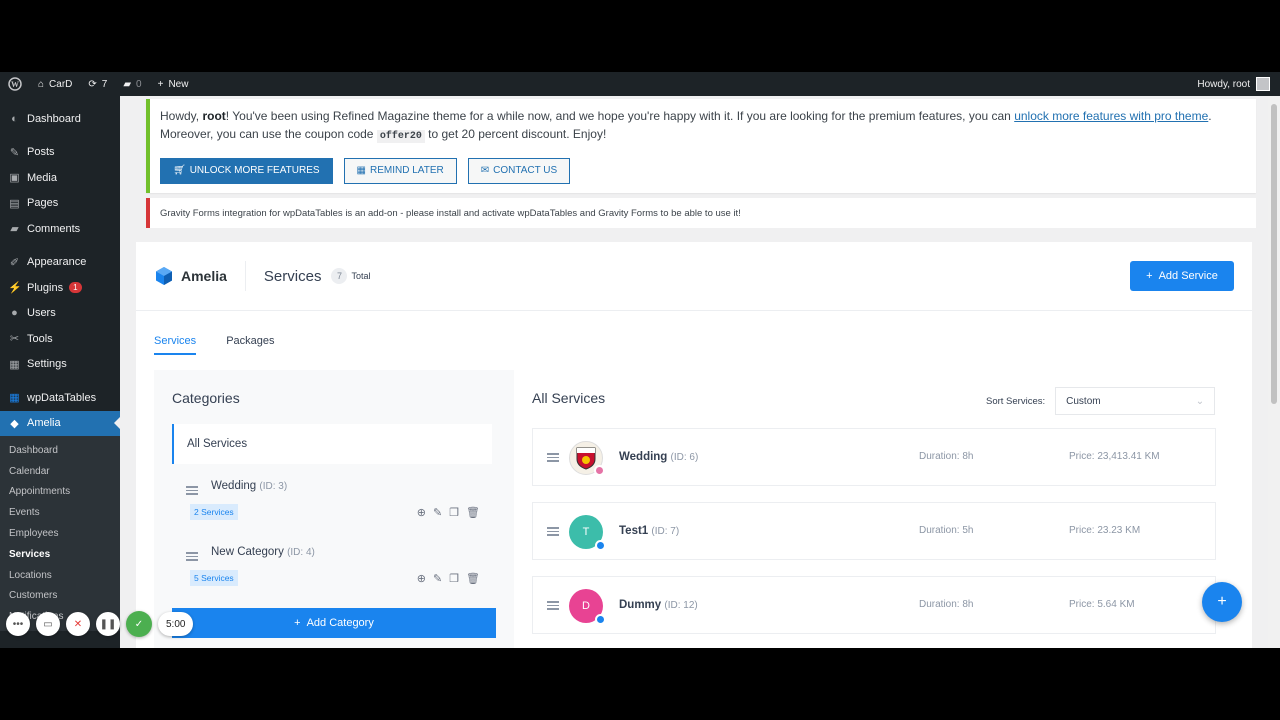  I want to click on amelia-header: Amelia Services 7 Total + Add Service, so click(694, 276).